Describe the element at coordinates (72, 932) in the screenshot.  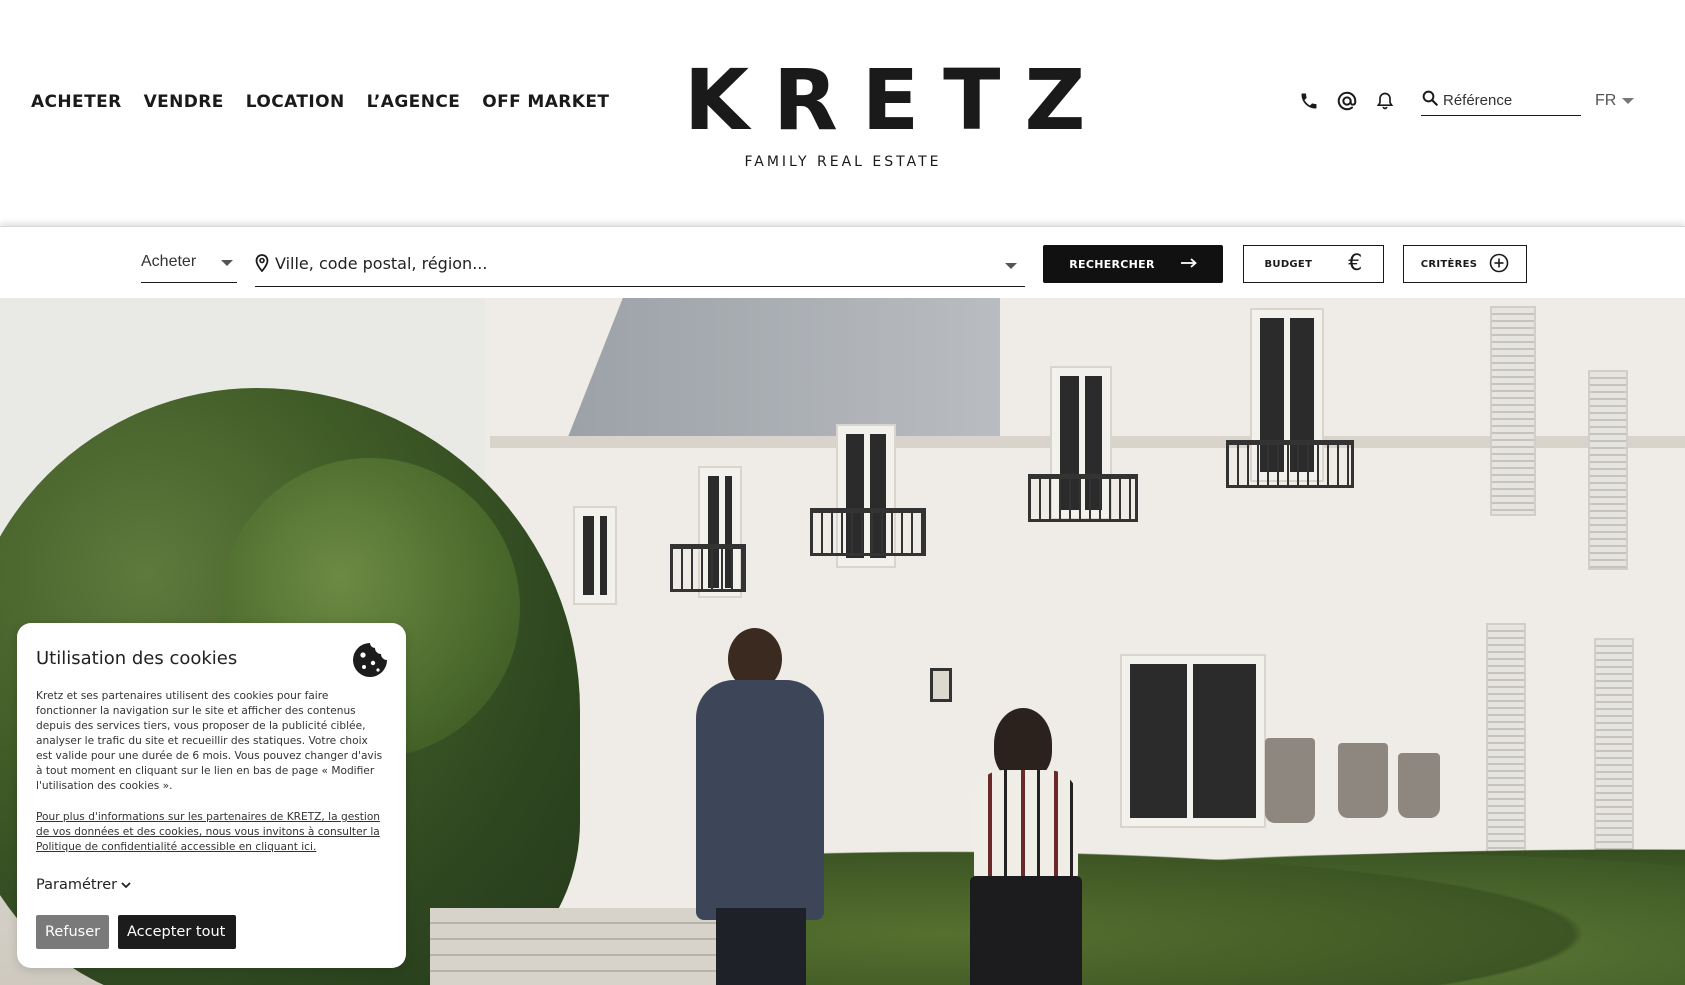
I see `refuse-cookies-button: Refuser` at that location.